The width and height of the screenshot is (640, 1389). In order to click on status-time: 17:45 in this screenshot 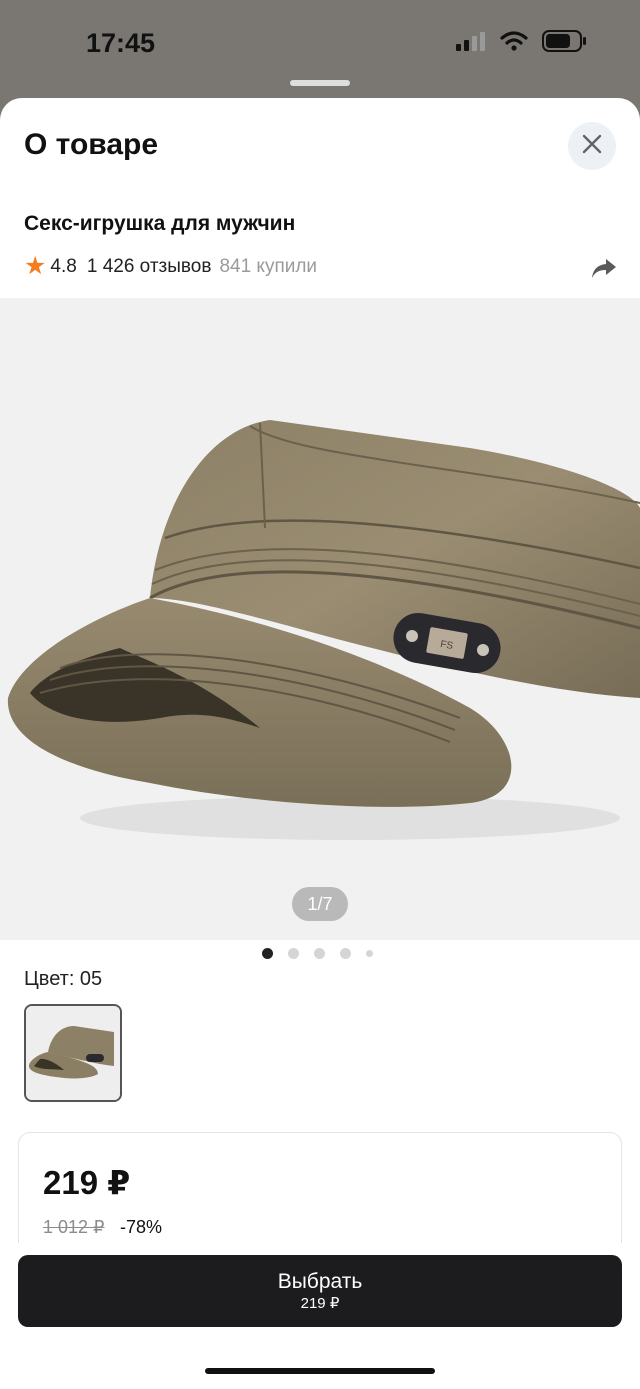, I will do `click(121, 43)`.